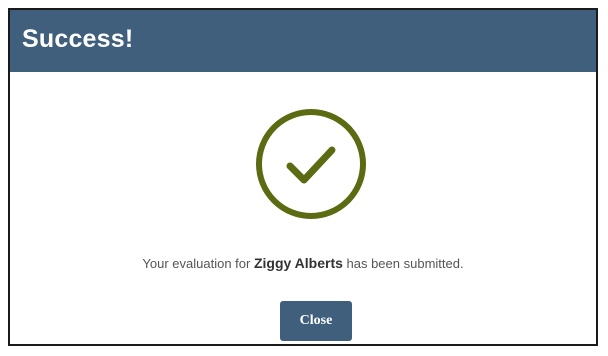 This screenshot has height=356, width=608. I want to click on checkmark-circle-icon, so click(311, 164).